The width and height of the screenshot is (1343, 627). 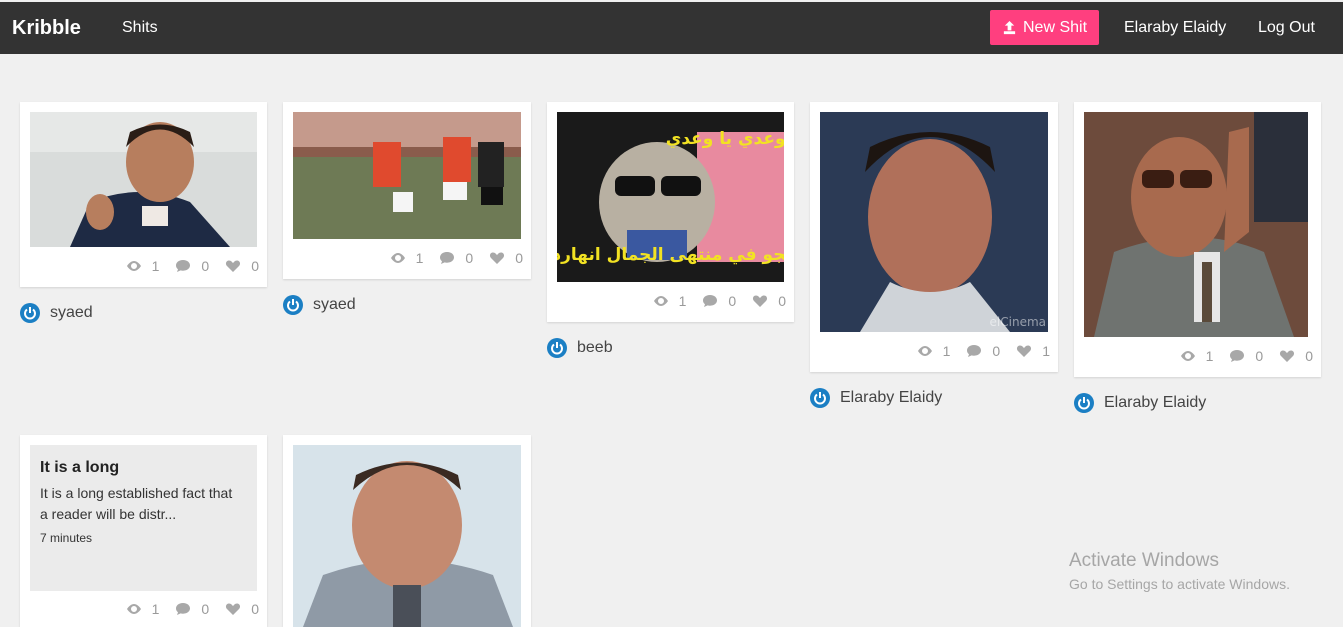 I want to click on post-card, so click(x=407, y=531).